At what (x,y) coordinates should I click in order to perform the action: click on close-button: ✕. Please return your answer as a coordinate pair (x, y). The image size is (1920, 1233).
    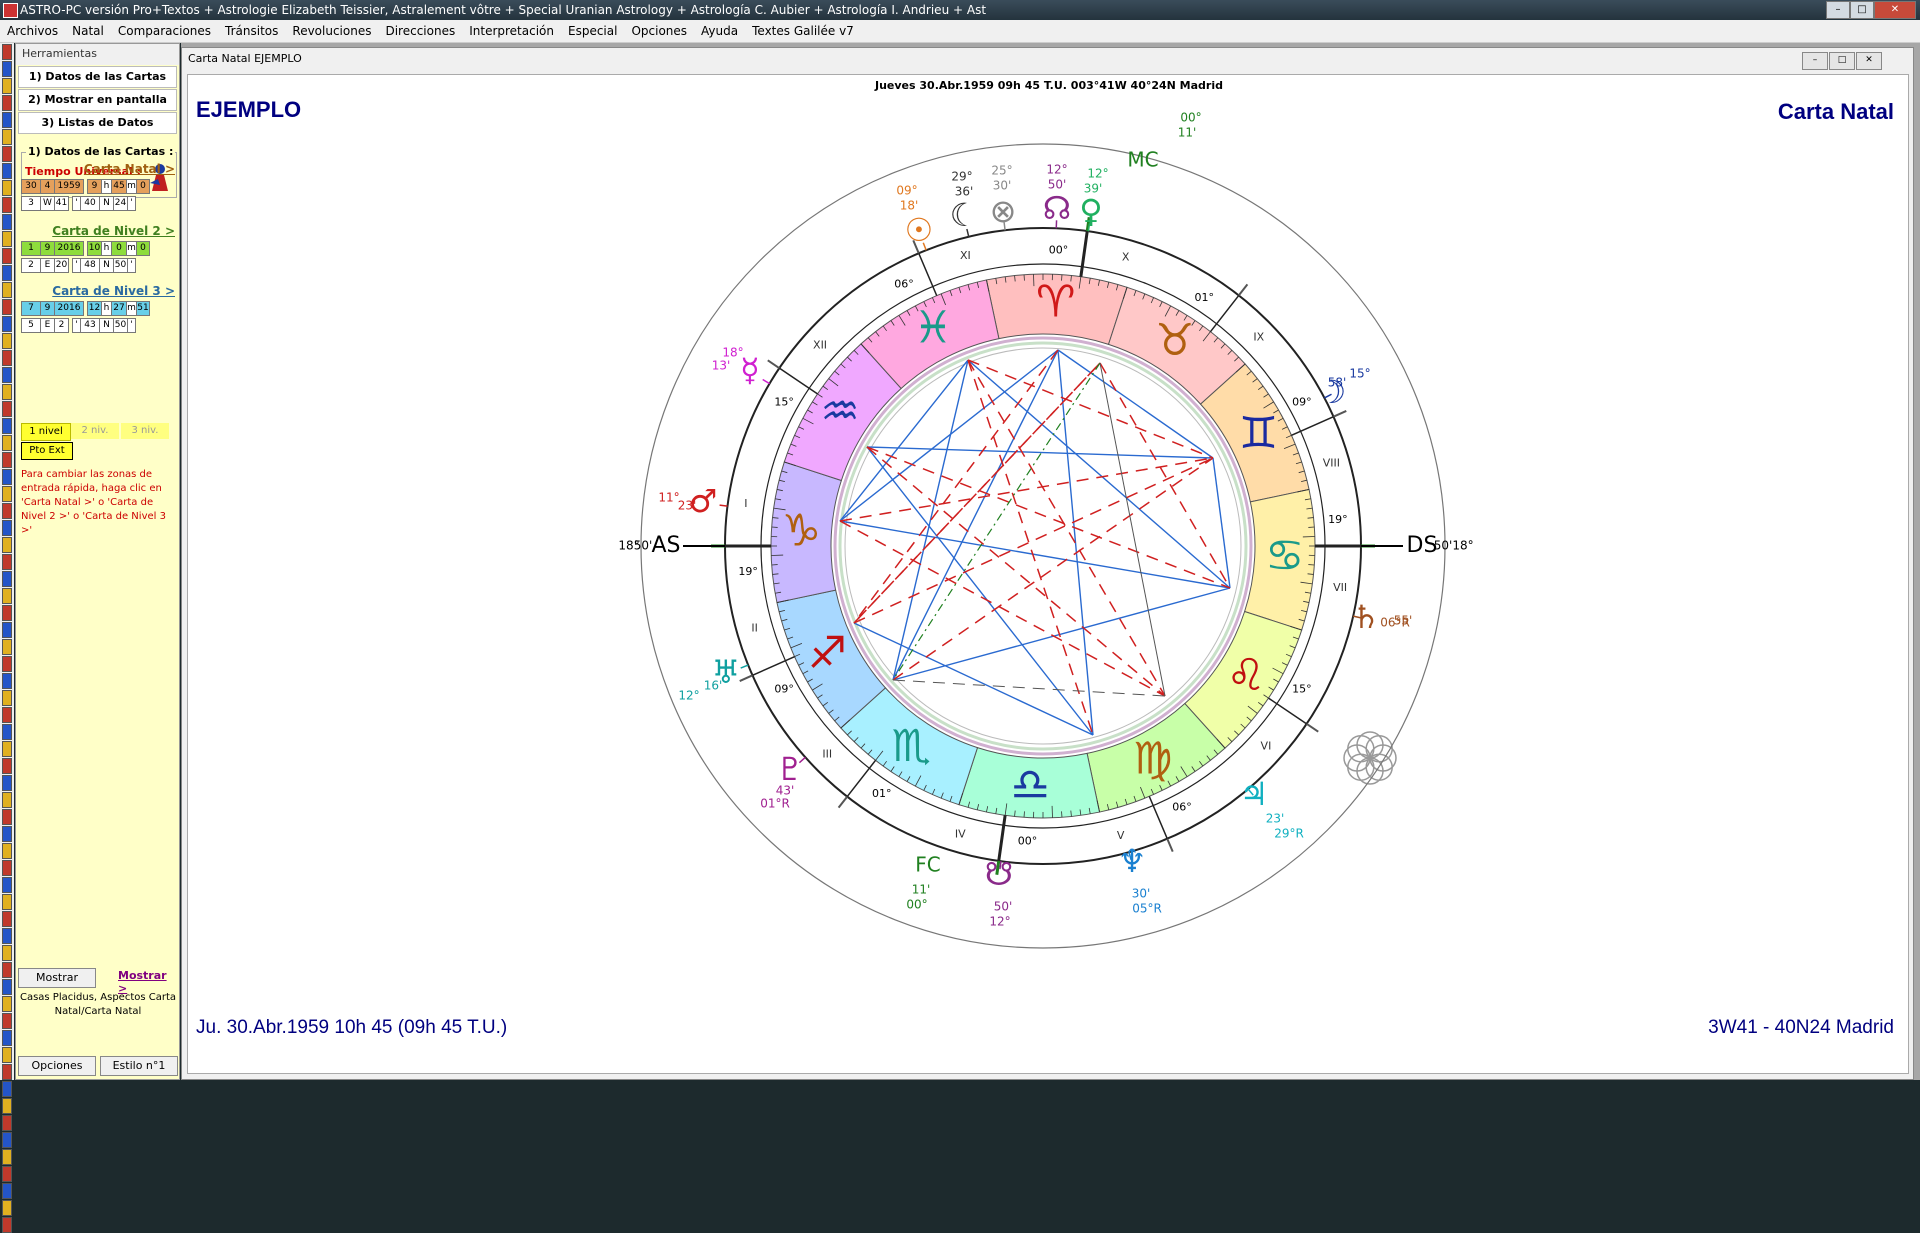
    Looking at the image, I should click on (1895, 10).